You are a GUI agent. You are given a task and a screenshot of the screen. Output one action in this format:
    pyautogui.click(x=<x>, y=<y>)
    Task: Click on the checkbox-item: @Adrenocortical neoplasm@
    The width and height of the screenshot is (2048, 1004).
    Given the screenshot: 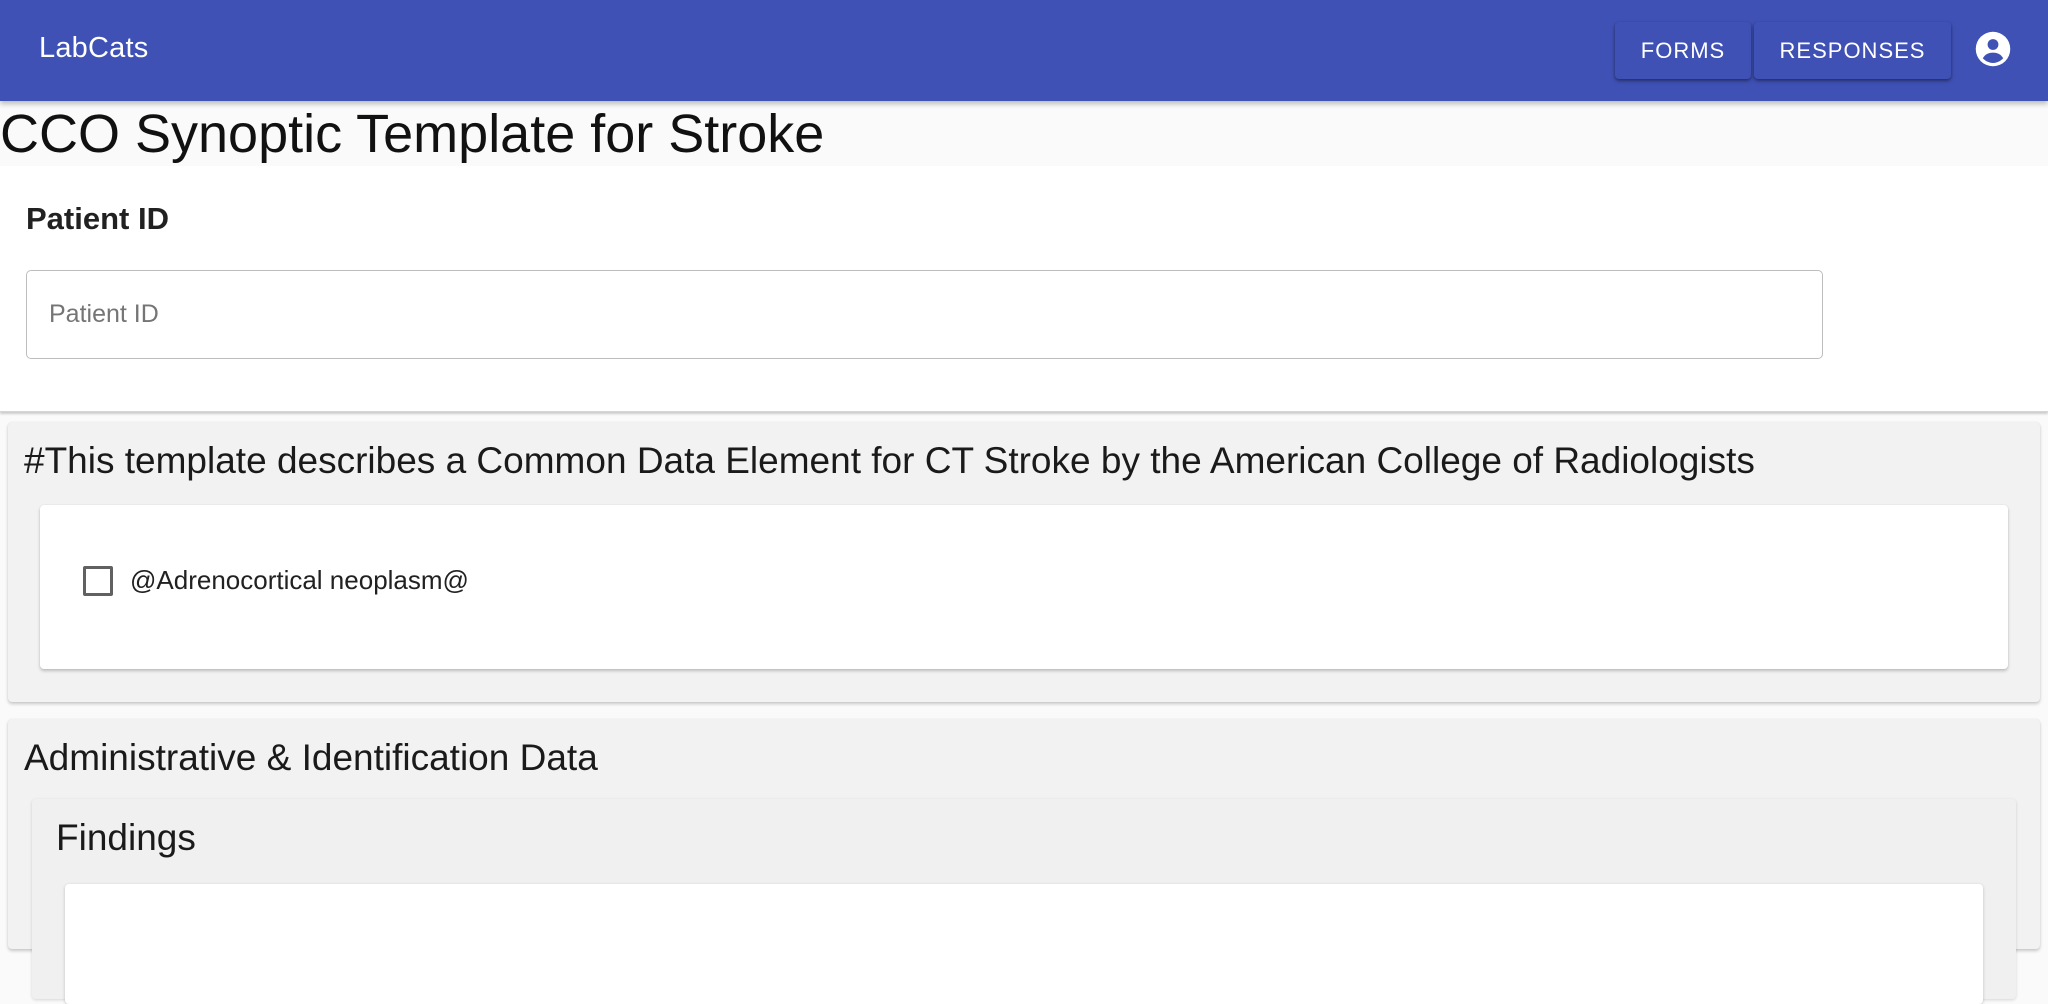 What is the action you would take?
    pyautogui.click(x=276, y=580)
    